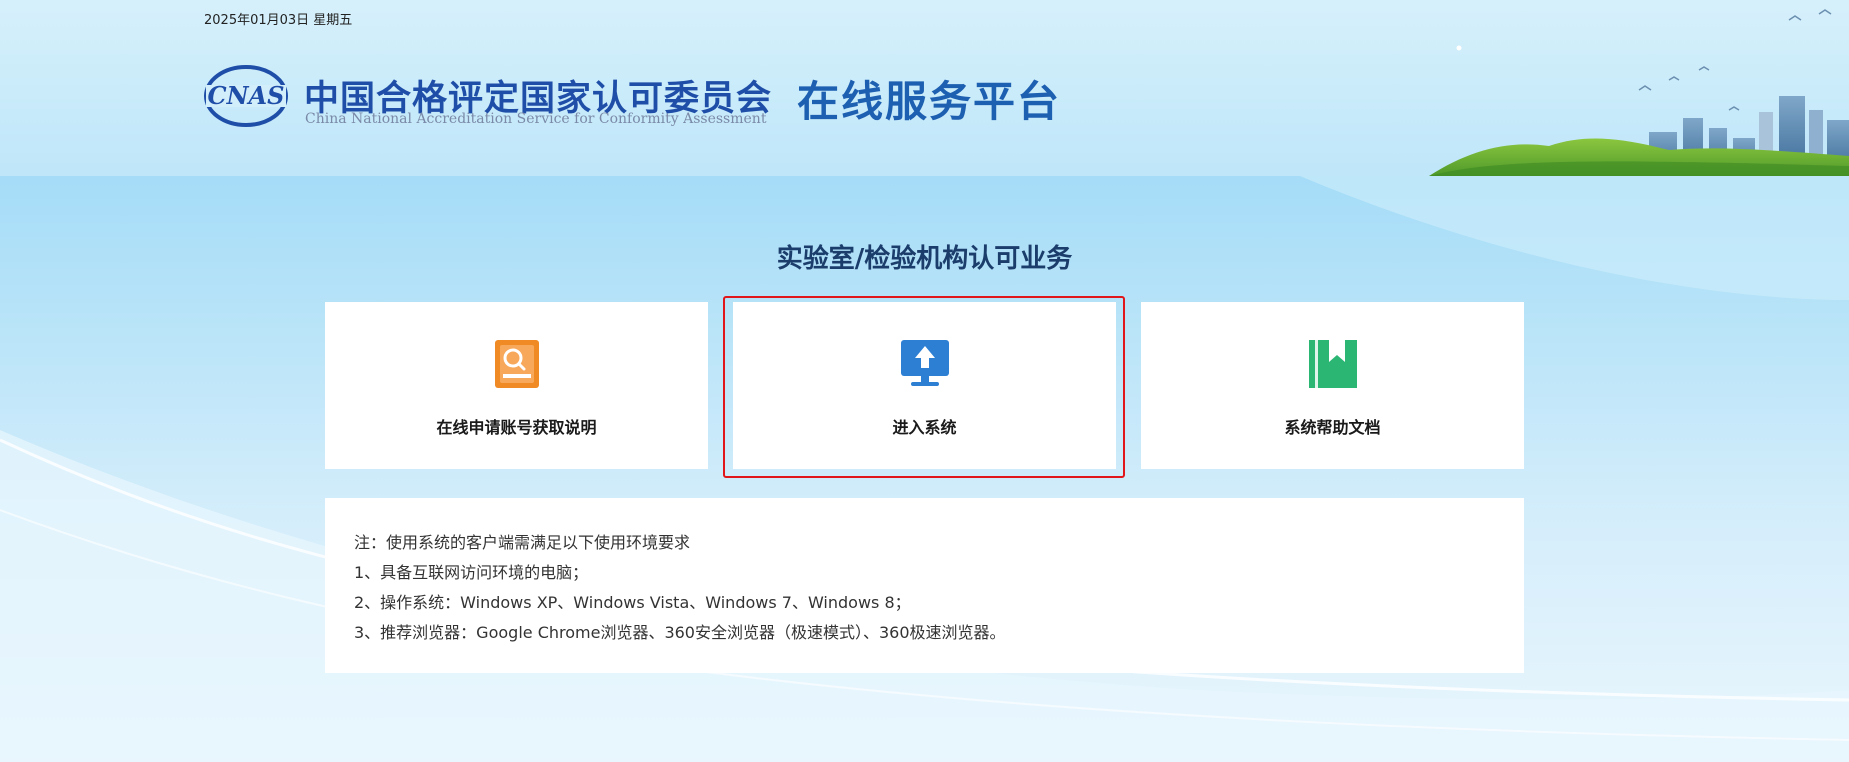 The width and height of the screenshot is (1849, 762). Describe the element at coordinates (1639, 92) in the screenshot. I see `city-skyline-illustration` at that location.